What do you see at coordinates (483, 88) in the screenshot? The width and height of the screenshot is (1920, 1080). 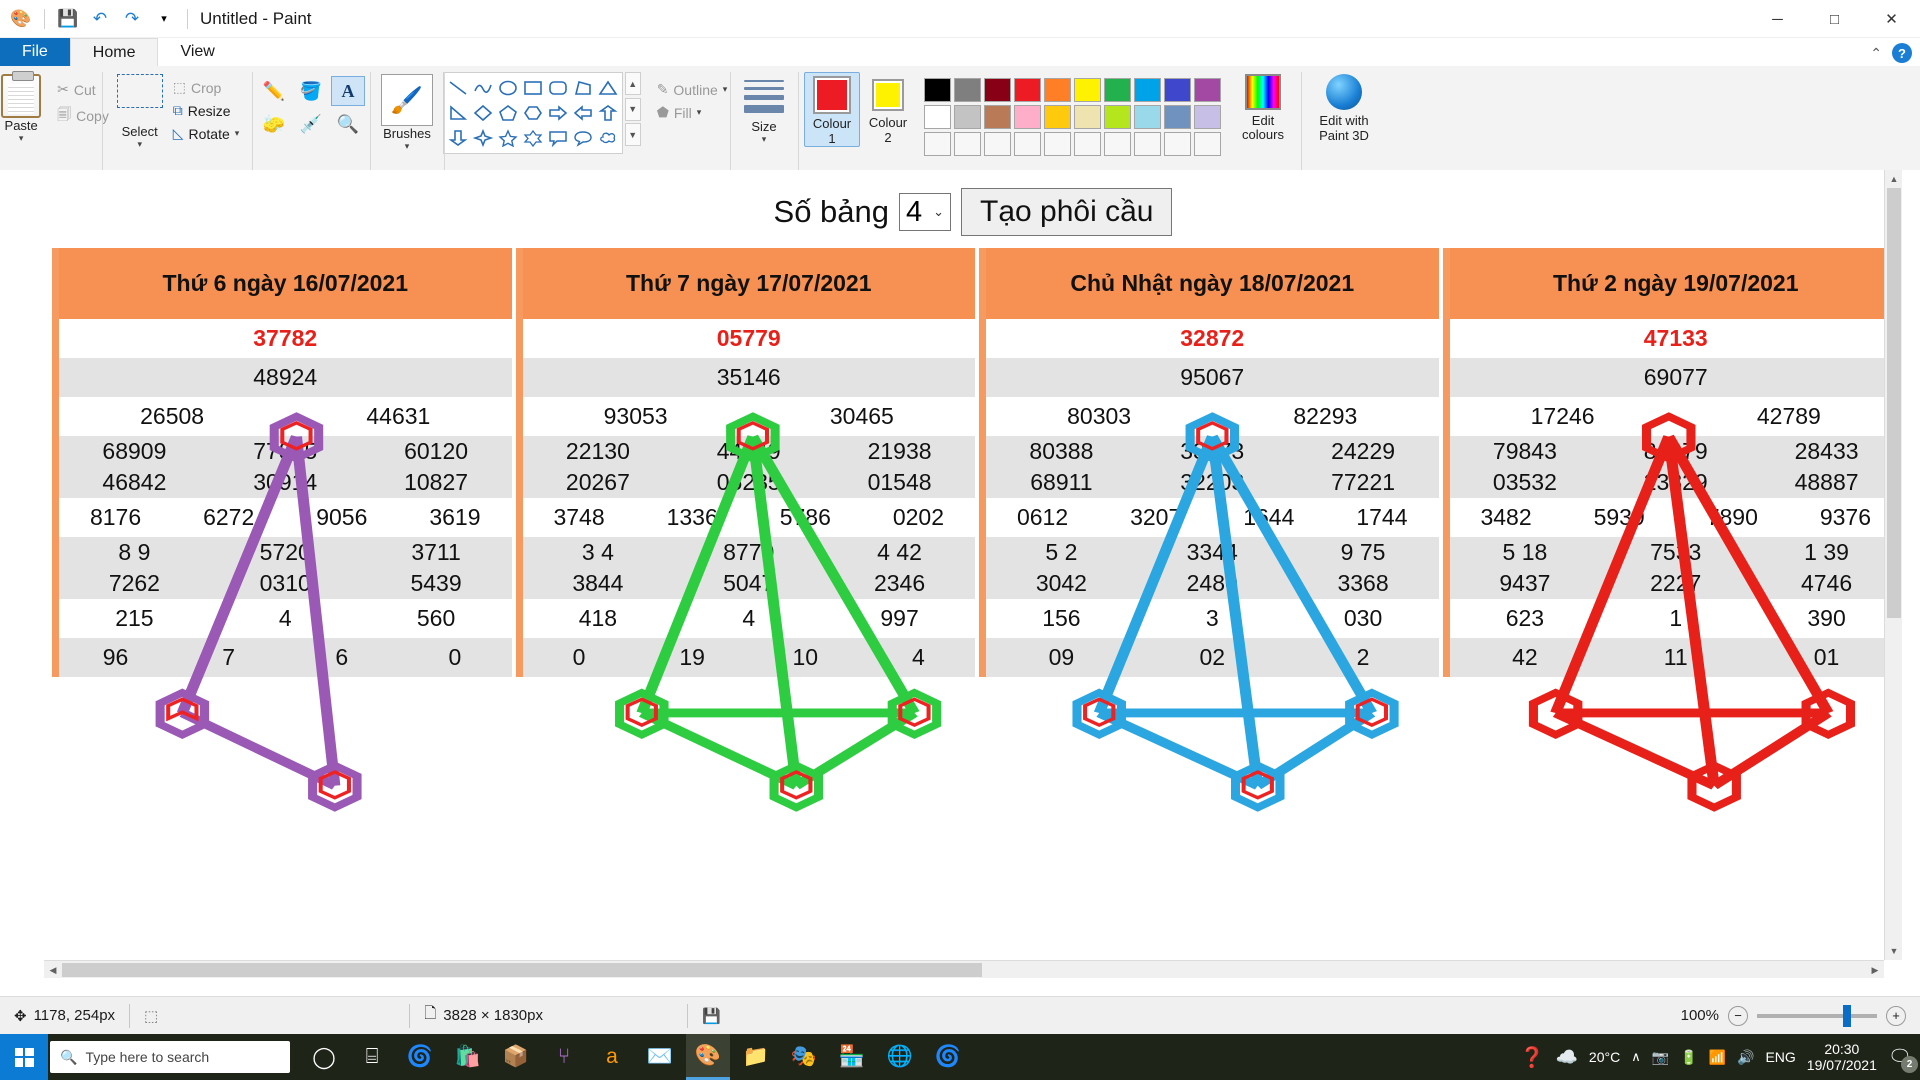 I see `curve-shape-icon` at bounding box center [483, 88].